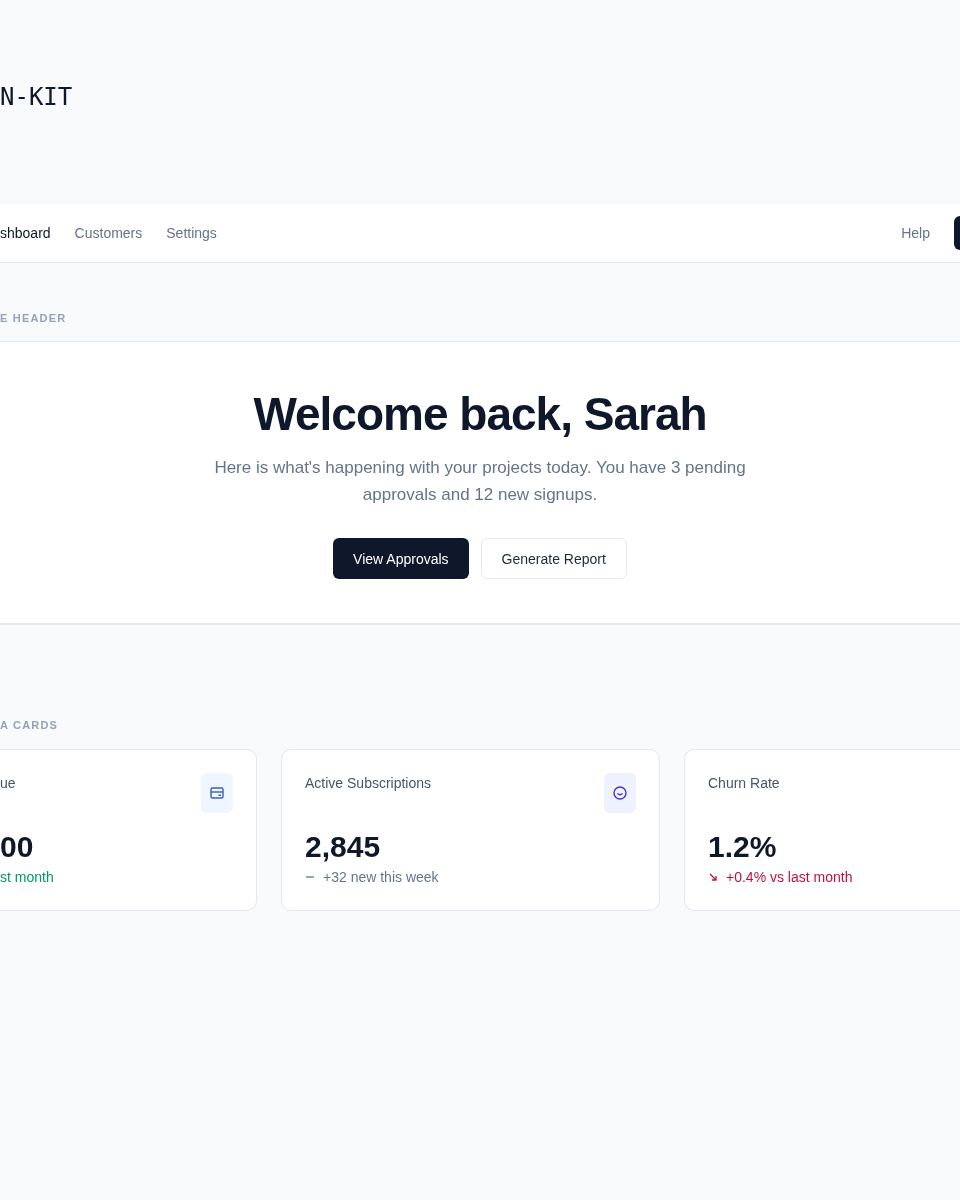  What do you see at coordinates (713, 877) in the screenshot?
I see `trend-down-icon` at bounding box center [713, 877].